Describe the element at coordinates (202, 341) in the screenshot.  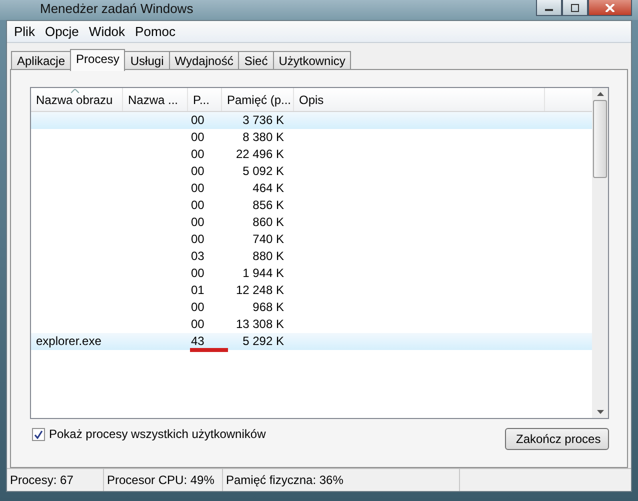
I see `table-cell: 43` at that location.